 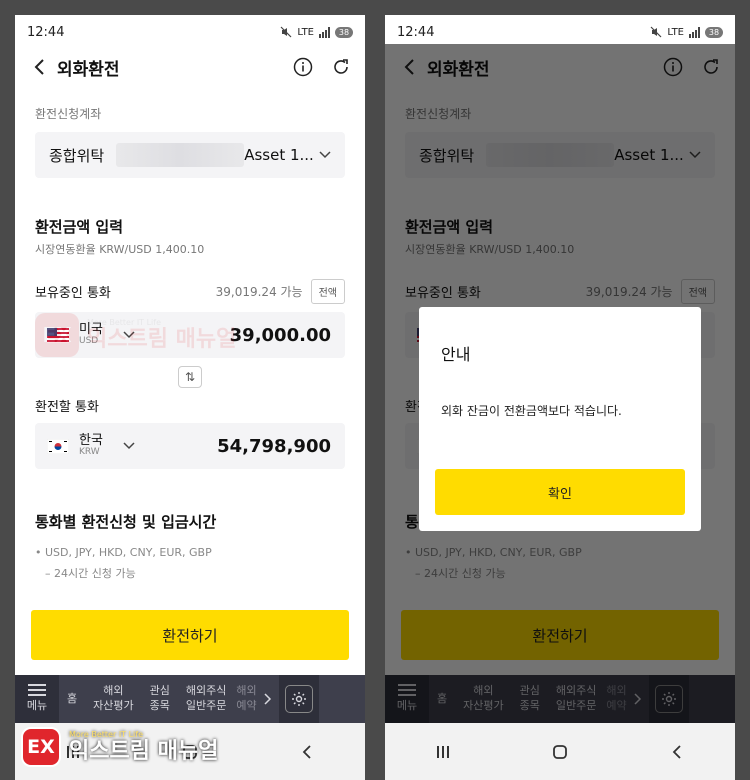 I want to click on dialog-message: 외화 잔금이 전환금액보다 적습니다., so click(x=531, y=411).